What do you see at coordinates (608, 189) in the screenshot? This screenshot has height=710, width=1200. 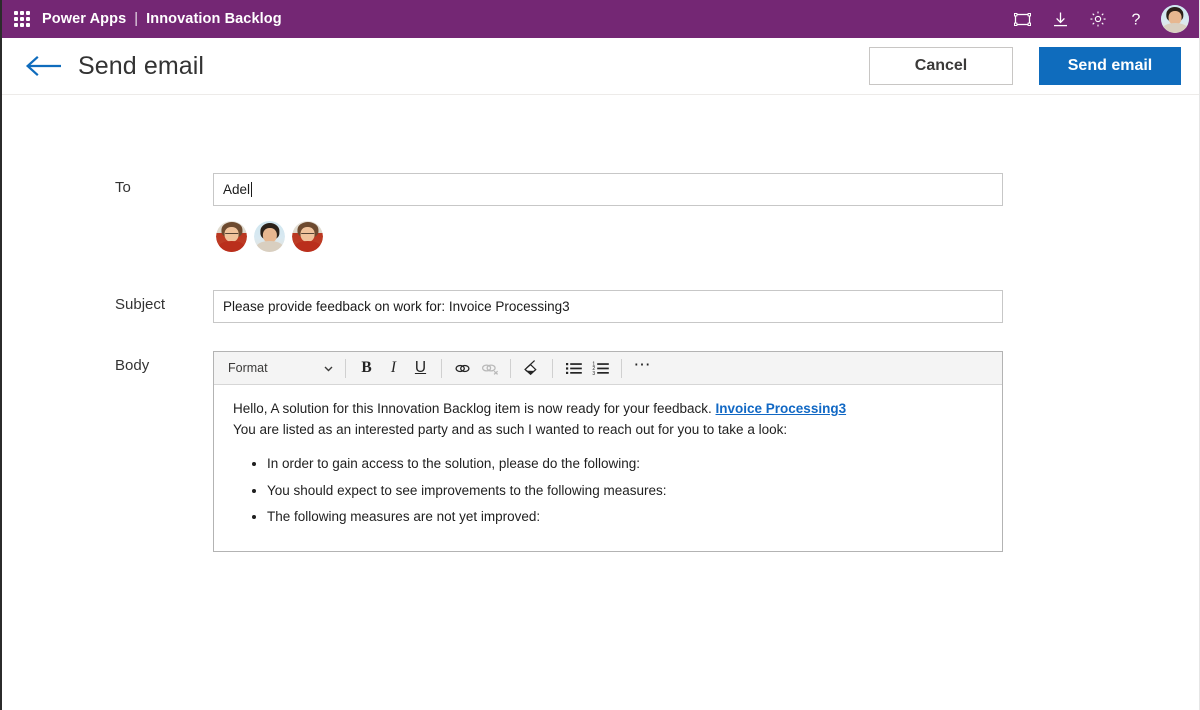 I see `to-input: Adel` at bounding box center [608, 189].